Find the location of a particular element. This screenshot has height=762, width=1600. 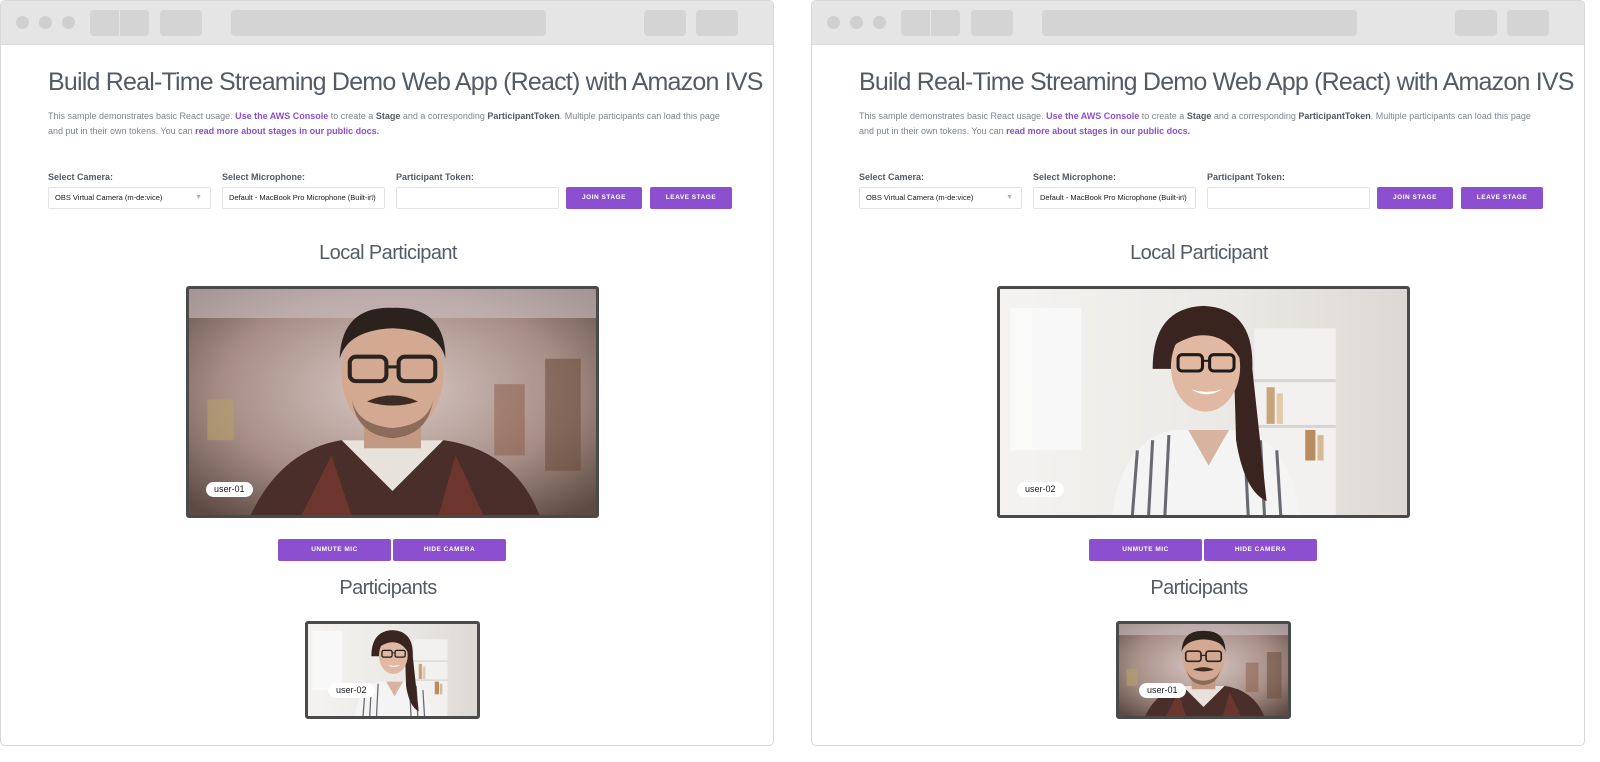

remote-participant-video: user-02 is located at coordinates (392, 670).